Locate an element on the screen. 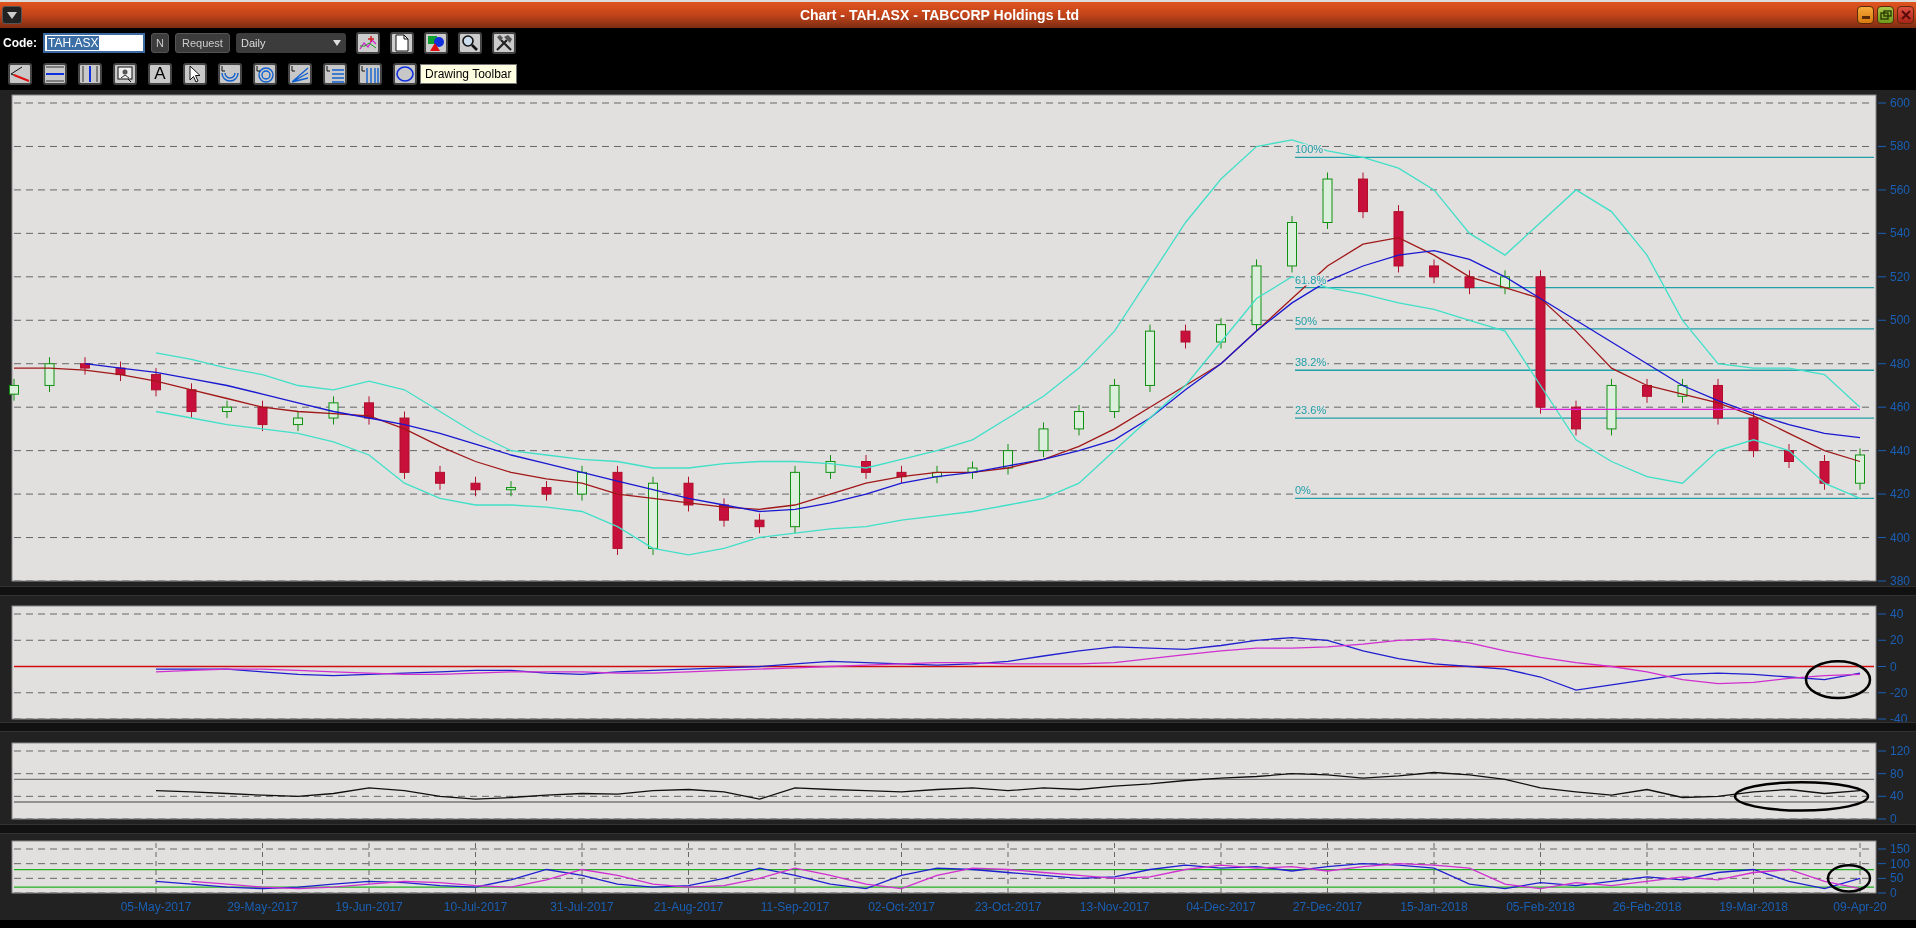 The image size is (1916, 928). minimize-button is located at coordinates (1865, 15).